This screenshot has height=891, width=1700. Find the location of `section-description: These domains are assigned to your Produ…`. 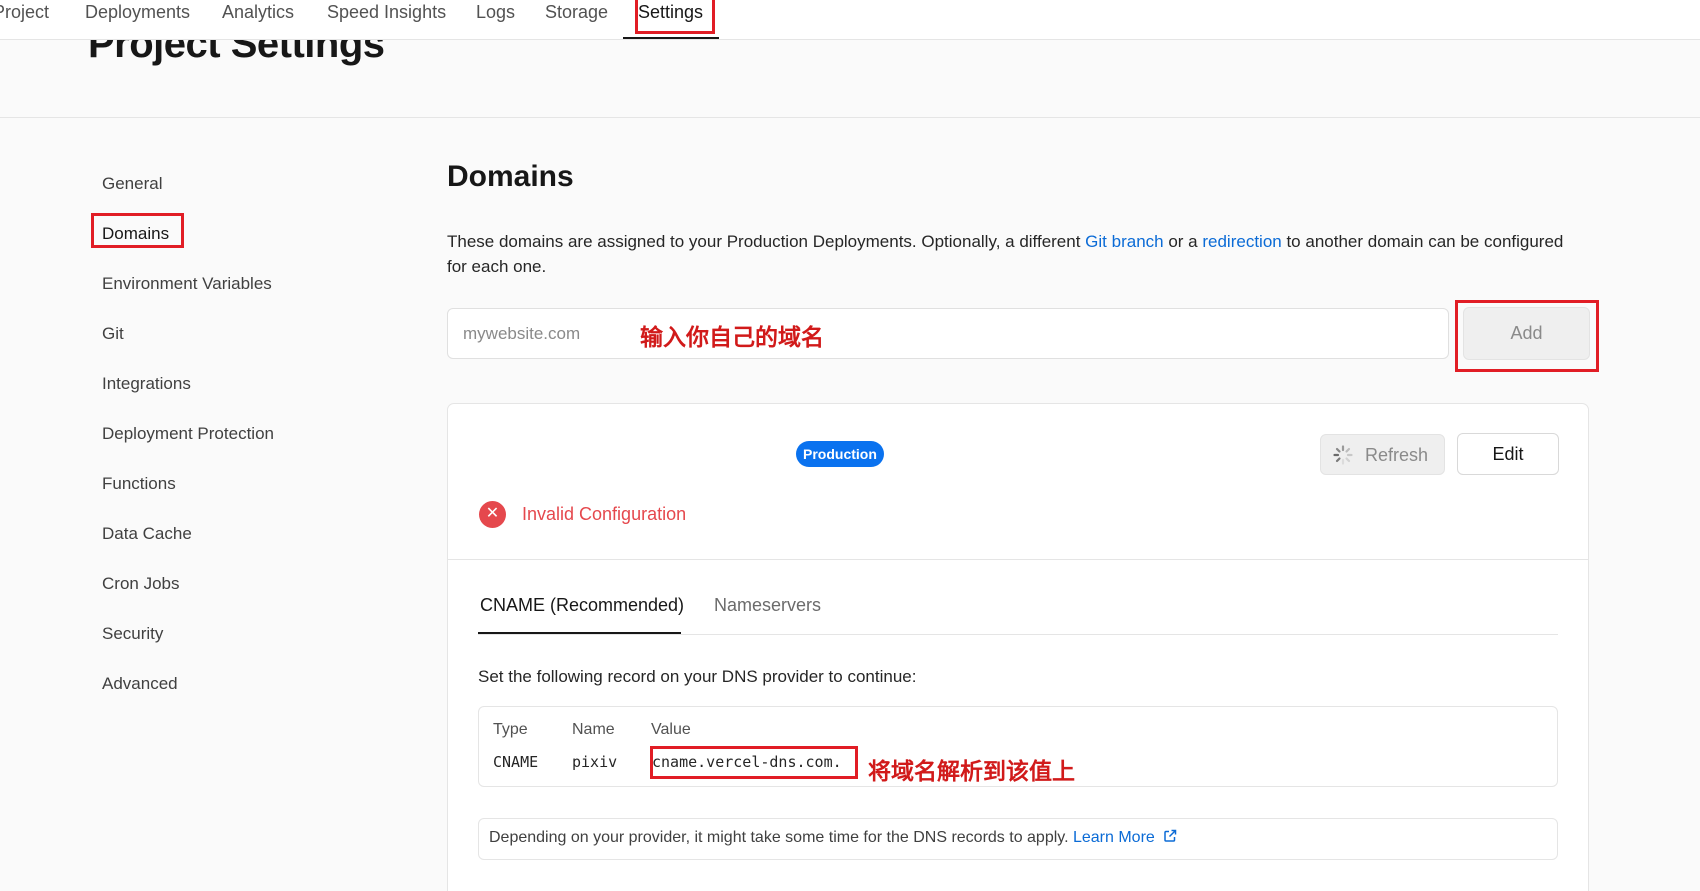

section-description: These domains are assigned to your Produ… is located at coordinates (1012, 254).